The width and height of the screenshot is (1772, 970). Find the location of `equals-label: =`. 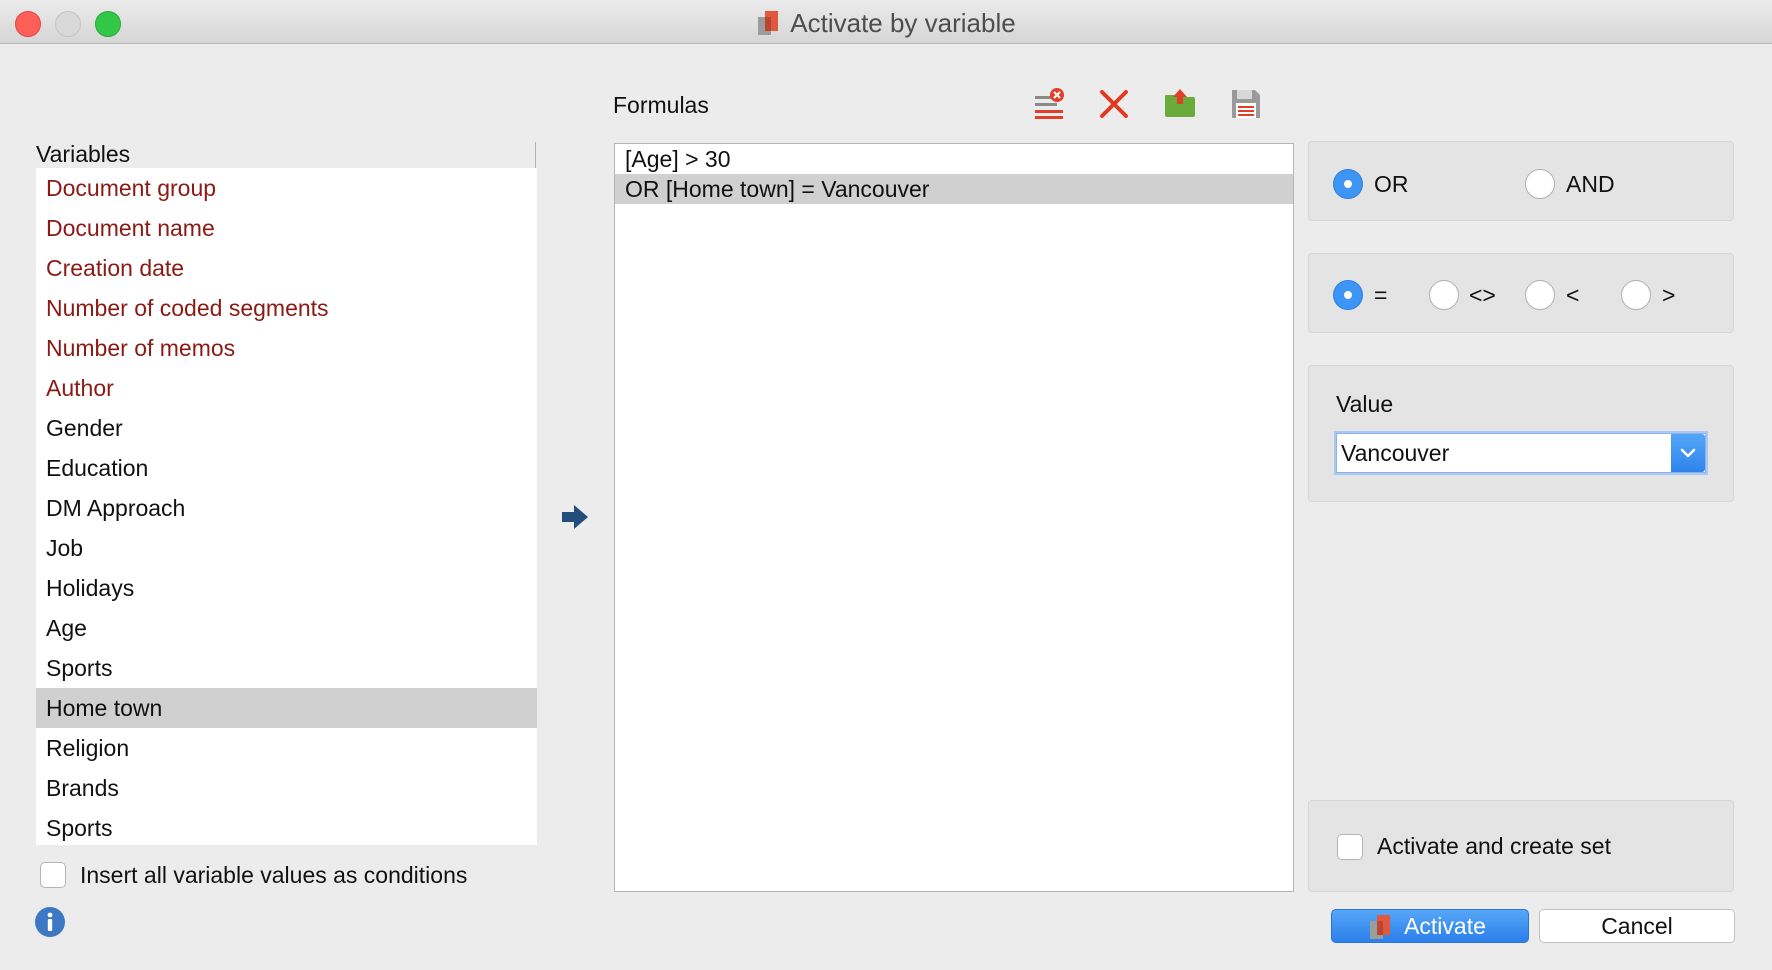

equals-label: = is located at coordinates (1381, 295).